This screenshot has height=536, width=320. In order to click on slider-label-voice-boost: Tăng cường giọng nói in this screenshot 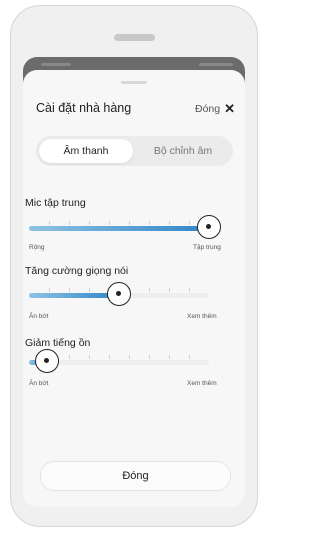, I will do `click(77, 271)`.